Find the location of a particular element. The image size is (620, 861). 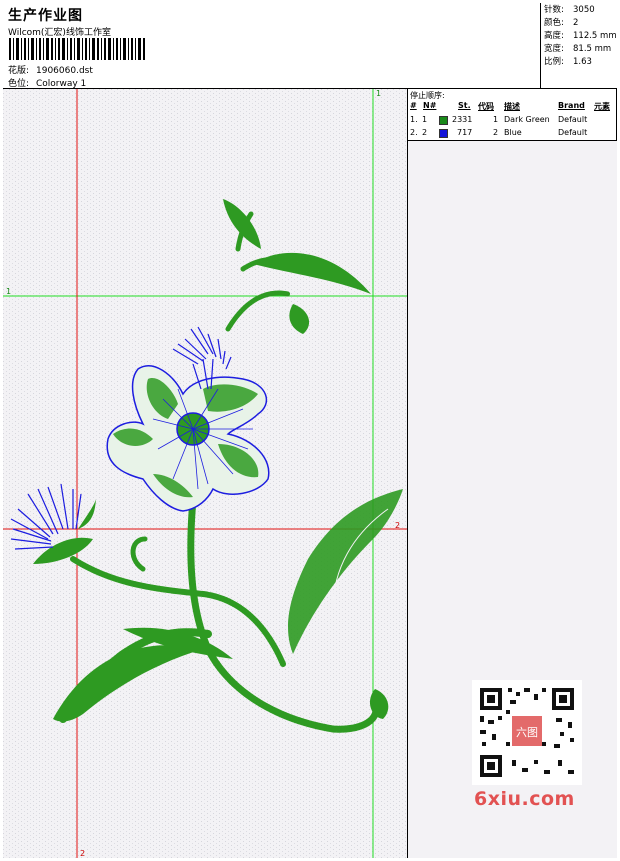

studio-name: Wilcom(汇宏)线饰工作室 is located at coordinates (59, 33).